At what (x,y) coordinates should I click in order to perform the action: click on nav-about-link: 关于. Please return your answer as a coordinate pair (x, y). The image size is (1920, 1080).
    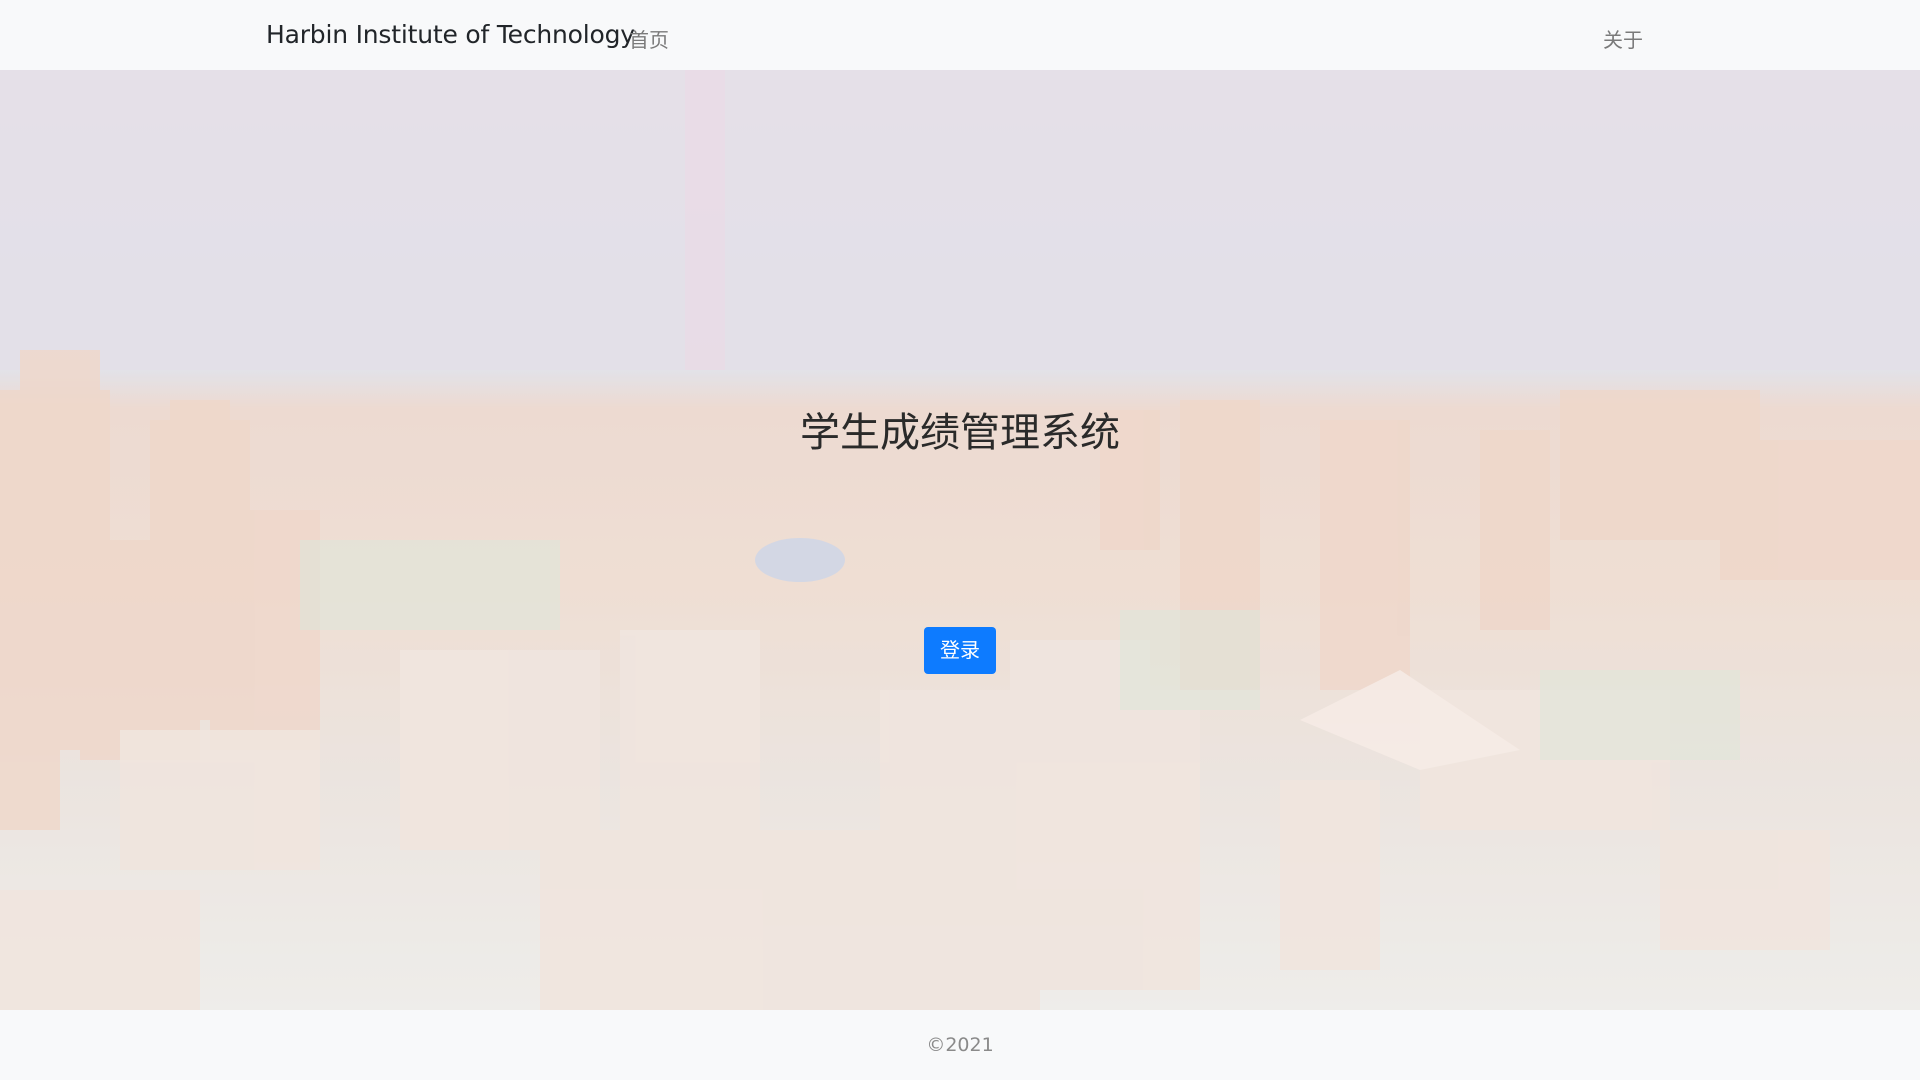
    Looking at the image, I should click on (1623, 38).